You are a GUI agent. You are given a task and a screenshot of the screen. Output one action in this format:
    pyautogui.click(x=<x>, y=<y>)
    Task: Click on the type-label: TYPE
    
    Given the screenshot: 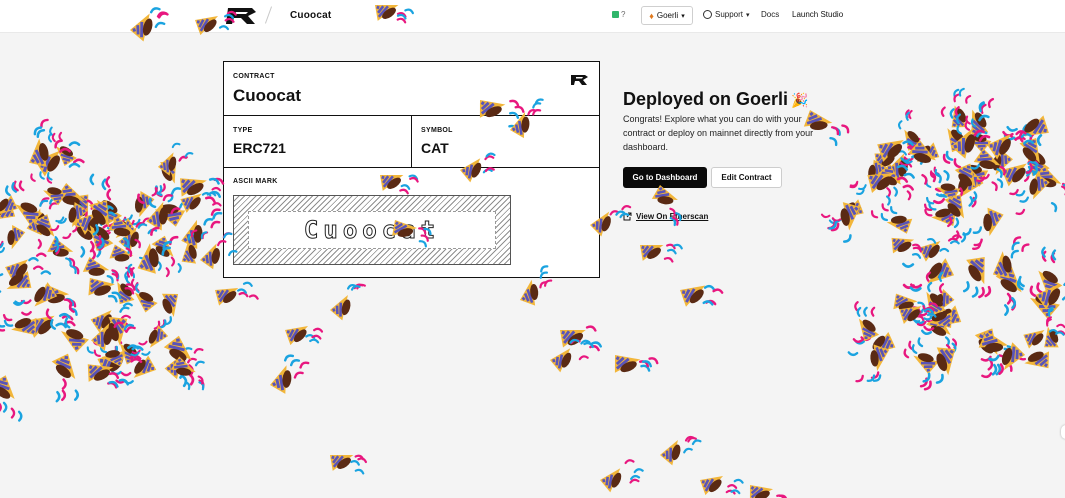 What is the action you would take?
    pyautogui.click(x=243, y=130)
    